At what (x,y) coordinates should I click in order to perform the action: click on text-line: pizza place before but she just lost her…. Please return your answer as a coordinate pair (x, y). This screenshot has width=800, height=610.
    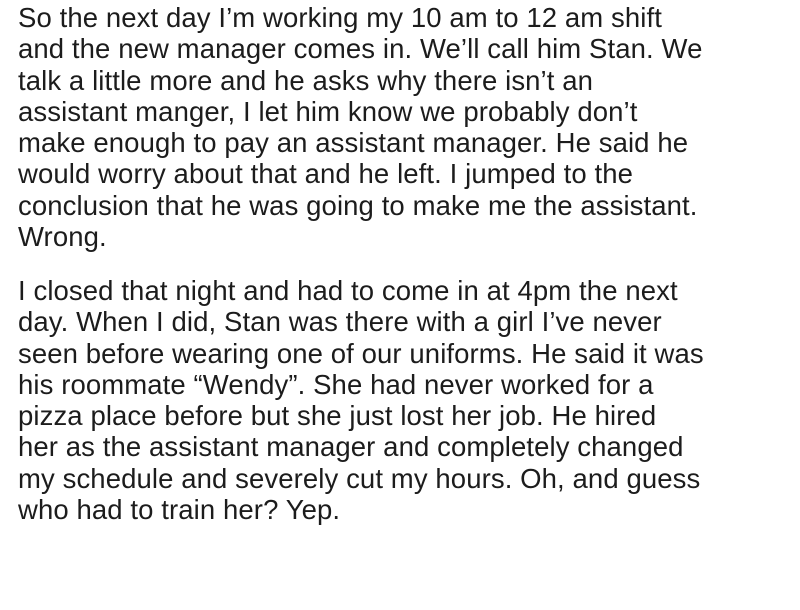
    Looking at the image, I should click on (337, 415).